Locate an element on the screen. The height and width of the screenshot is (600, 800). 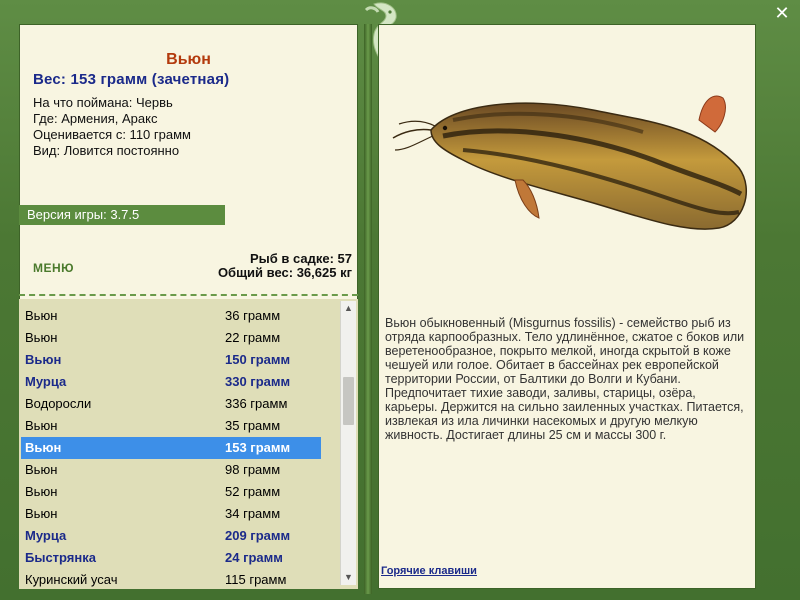
location-info: Где: Армения, Аракс is located at coordinates (95, 118).